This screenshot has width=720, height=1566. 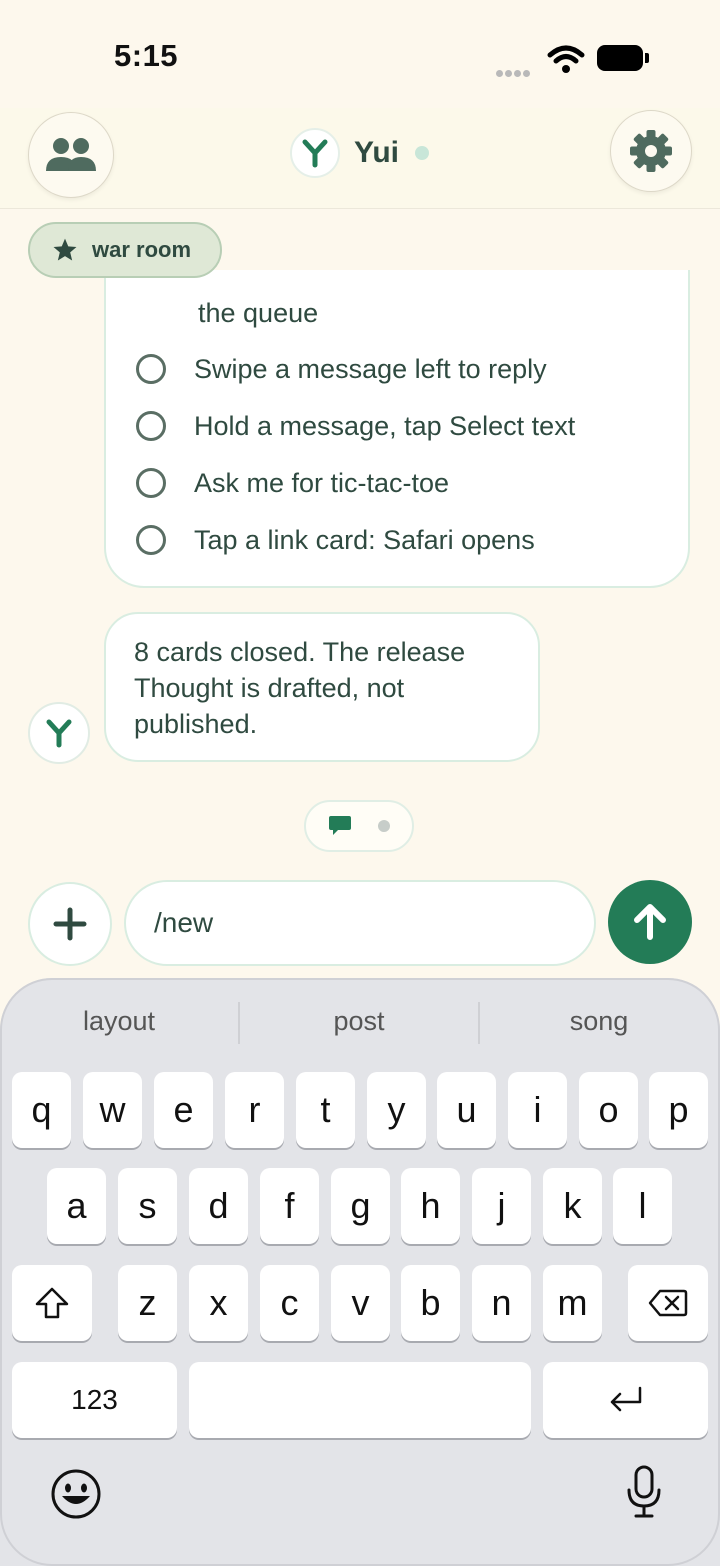 I want to click on dictation-button, so click(x=644, y=1494).